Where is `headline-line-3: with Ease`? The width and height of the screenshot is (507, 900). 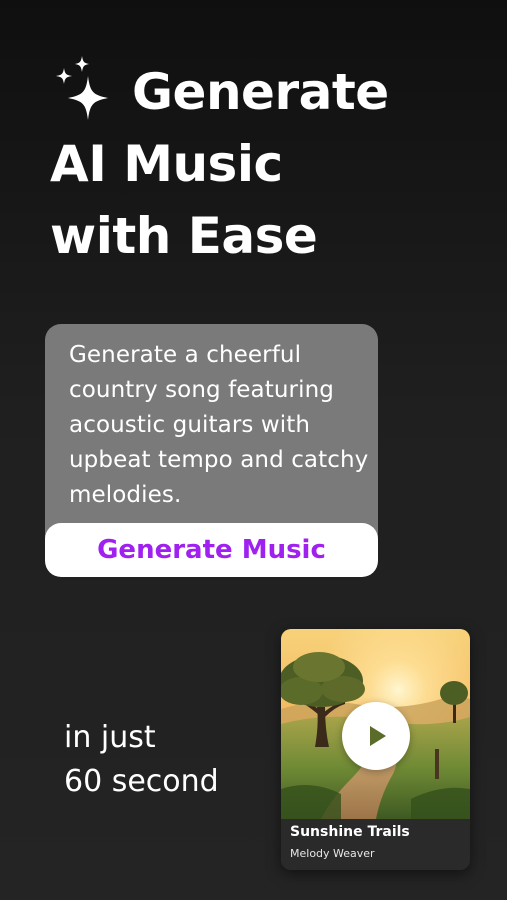 headline-line-3: with Ease is located at coordinates (184, 236).